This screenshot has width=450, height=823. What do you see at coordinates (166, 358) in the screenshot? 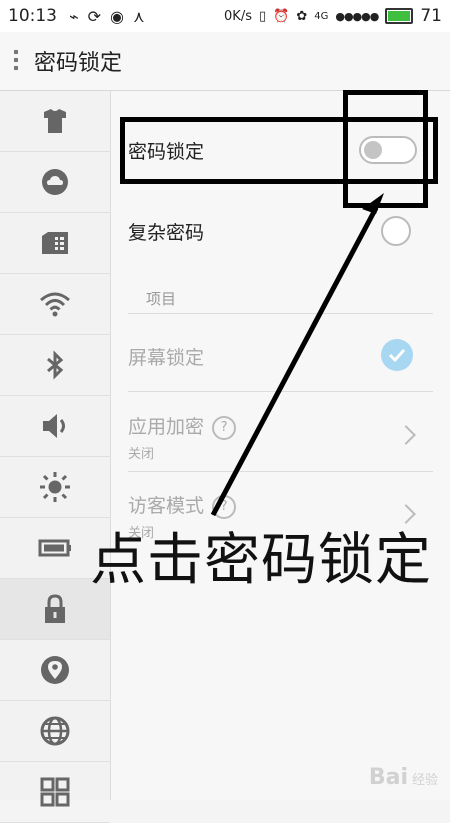
I see `screen-lock-label: 屏幕锁定` at bounding box center [166, 358].